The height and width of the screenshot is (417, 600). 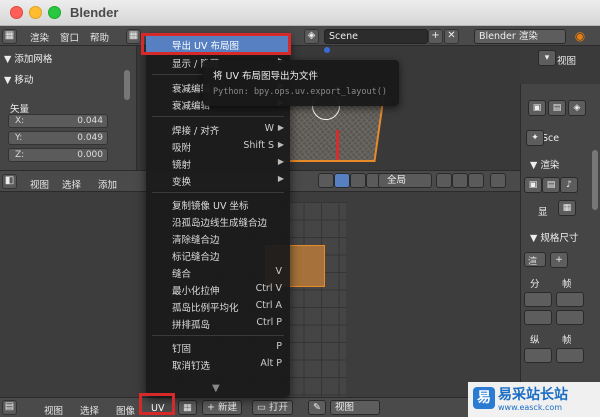 What do you see at coordinates (19, 138) in the screenshot?
I see `axis-y-label: Y:` at bounding box center [19, 138].